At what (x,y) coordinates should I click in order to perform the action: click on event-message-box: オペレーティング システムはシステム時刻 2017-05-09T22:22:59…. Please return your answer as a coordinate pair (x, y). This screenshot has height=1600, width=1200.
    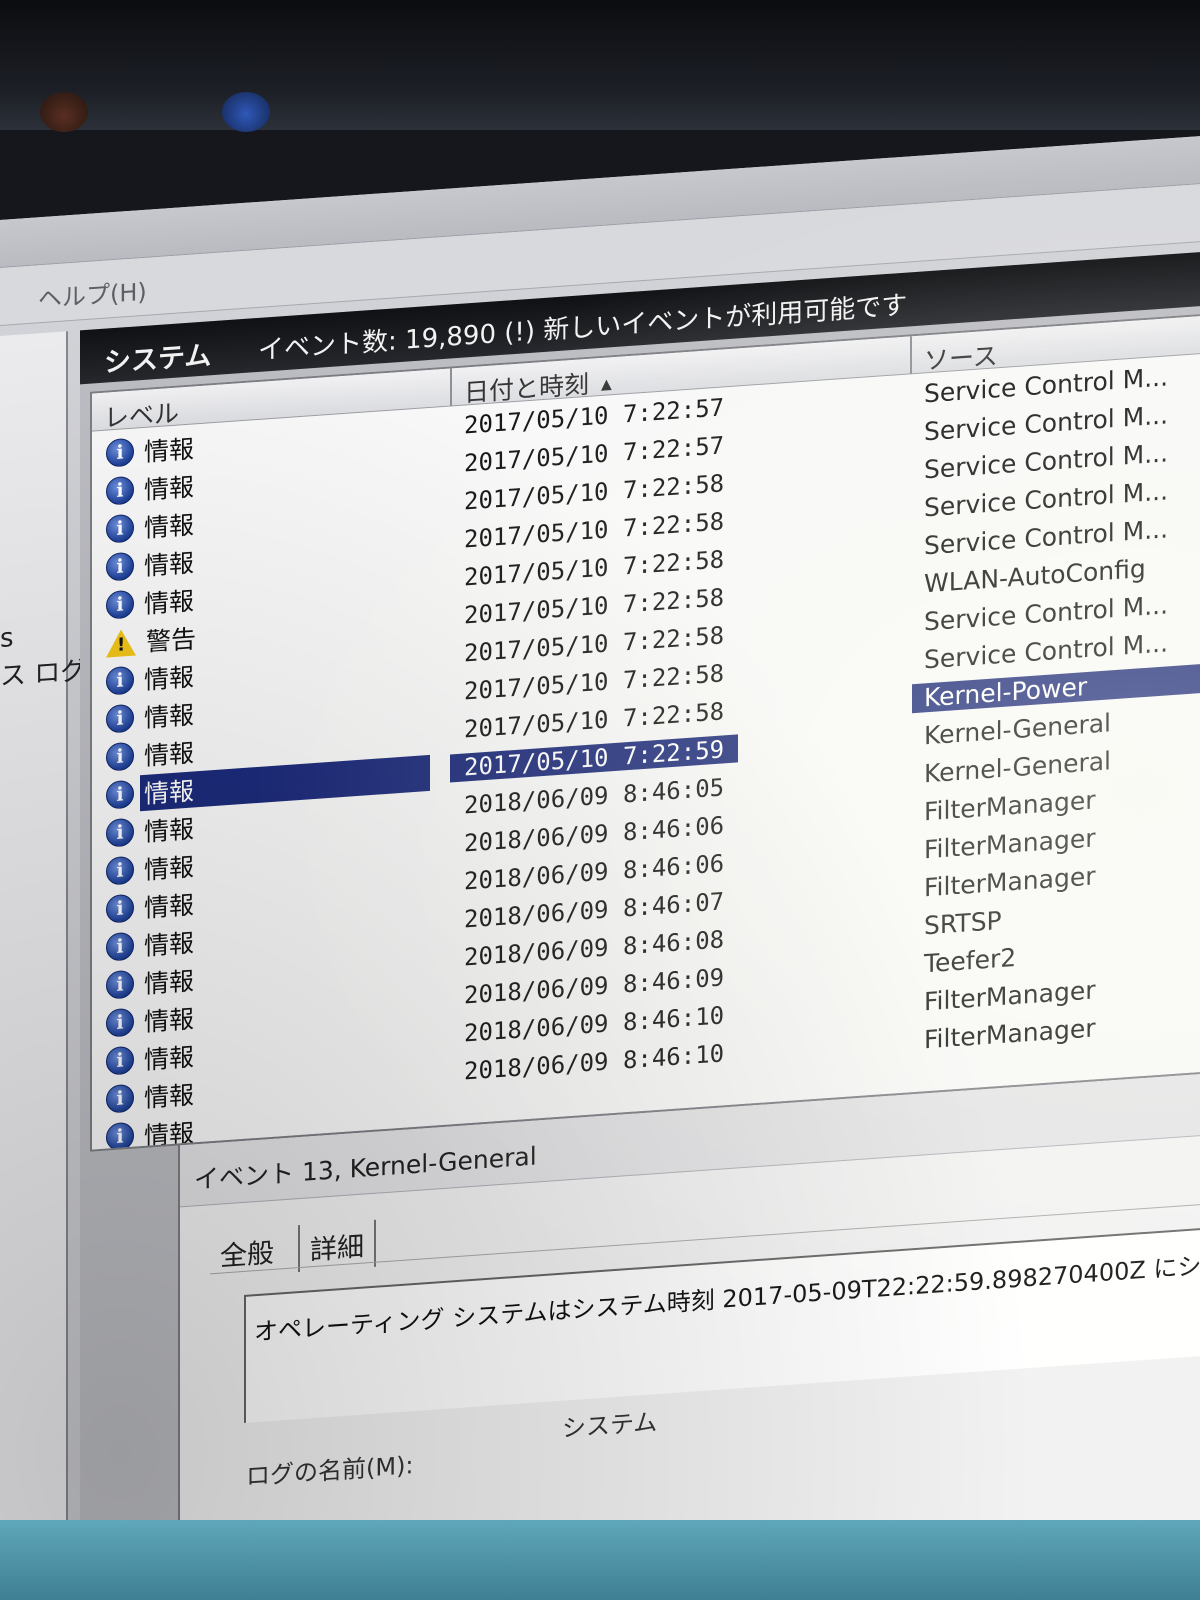
    Looking at the image, I should click on (722, 1317).